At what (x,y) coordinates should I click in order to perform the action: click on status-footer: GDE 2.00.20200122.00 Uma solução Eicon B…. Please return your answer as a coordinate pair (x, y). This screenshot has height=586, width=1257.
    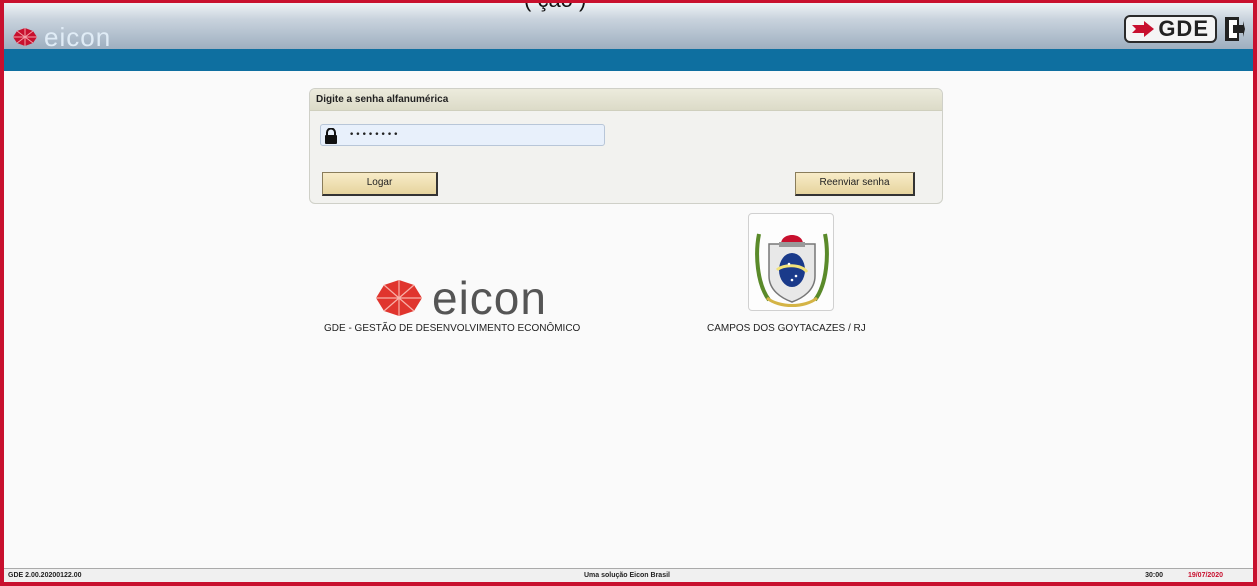
    Looking at the image, I should click on (628, 575).